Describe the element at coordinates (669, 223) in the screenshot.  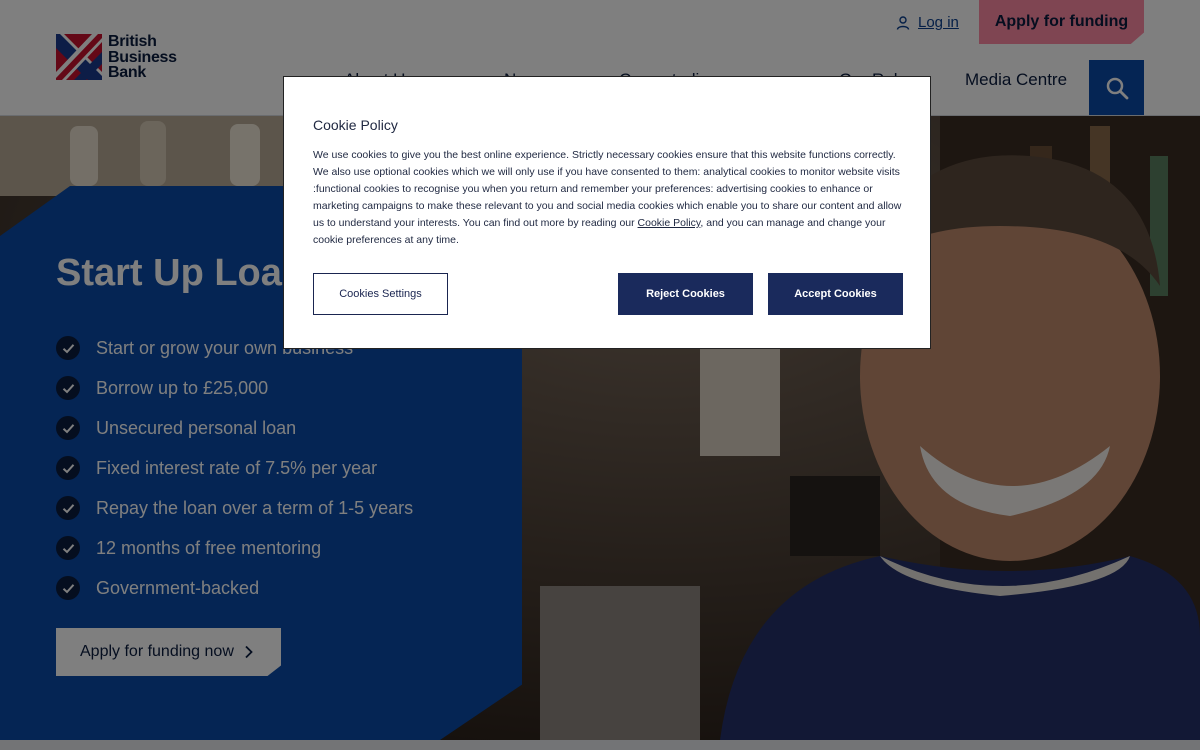
I see `cookie-policy-link: Cookie Policy` at that location.